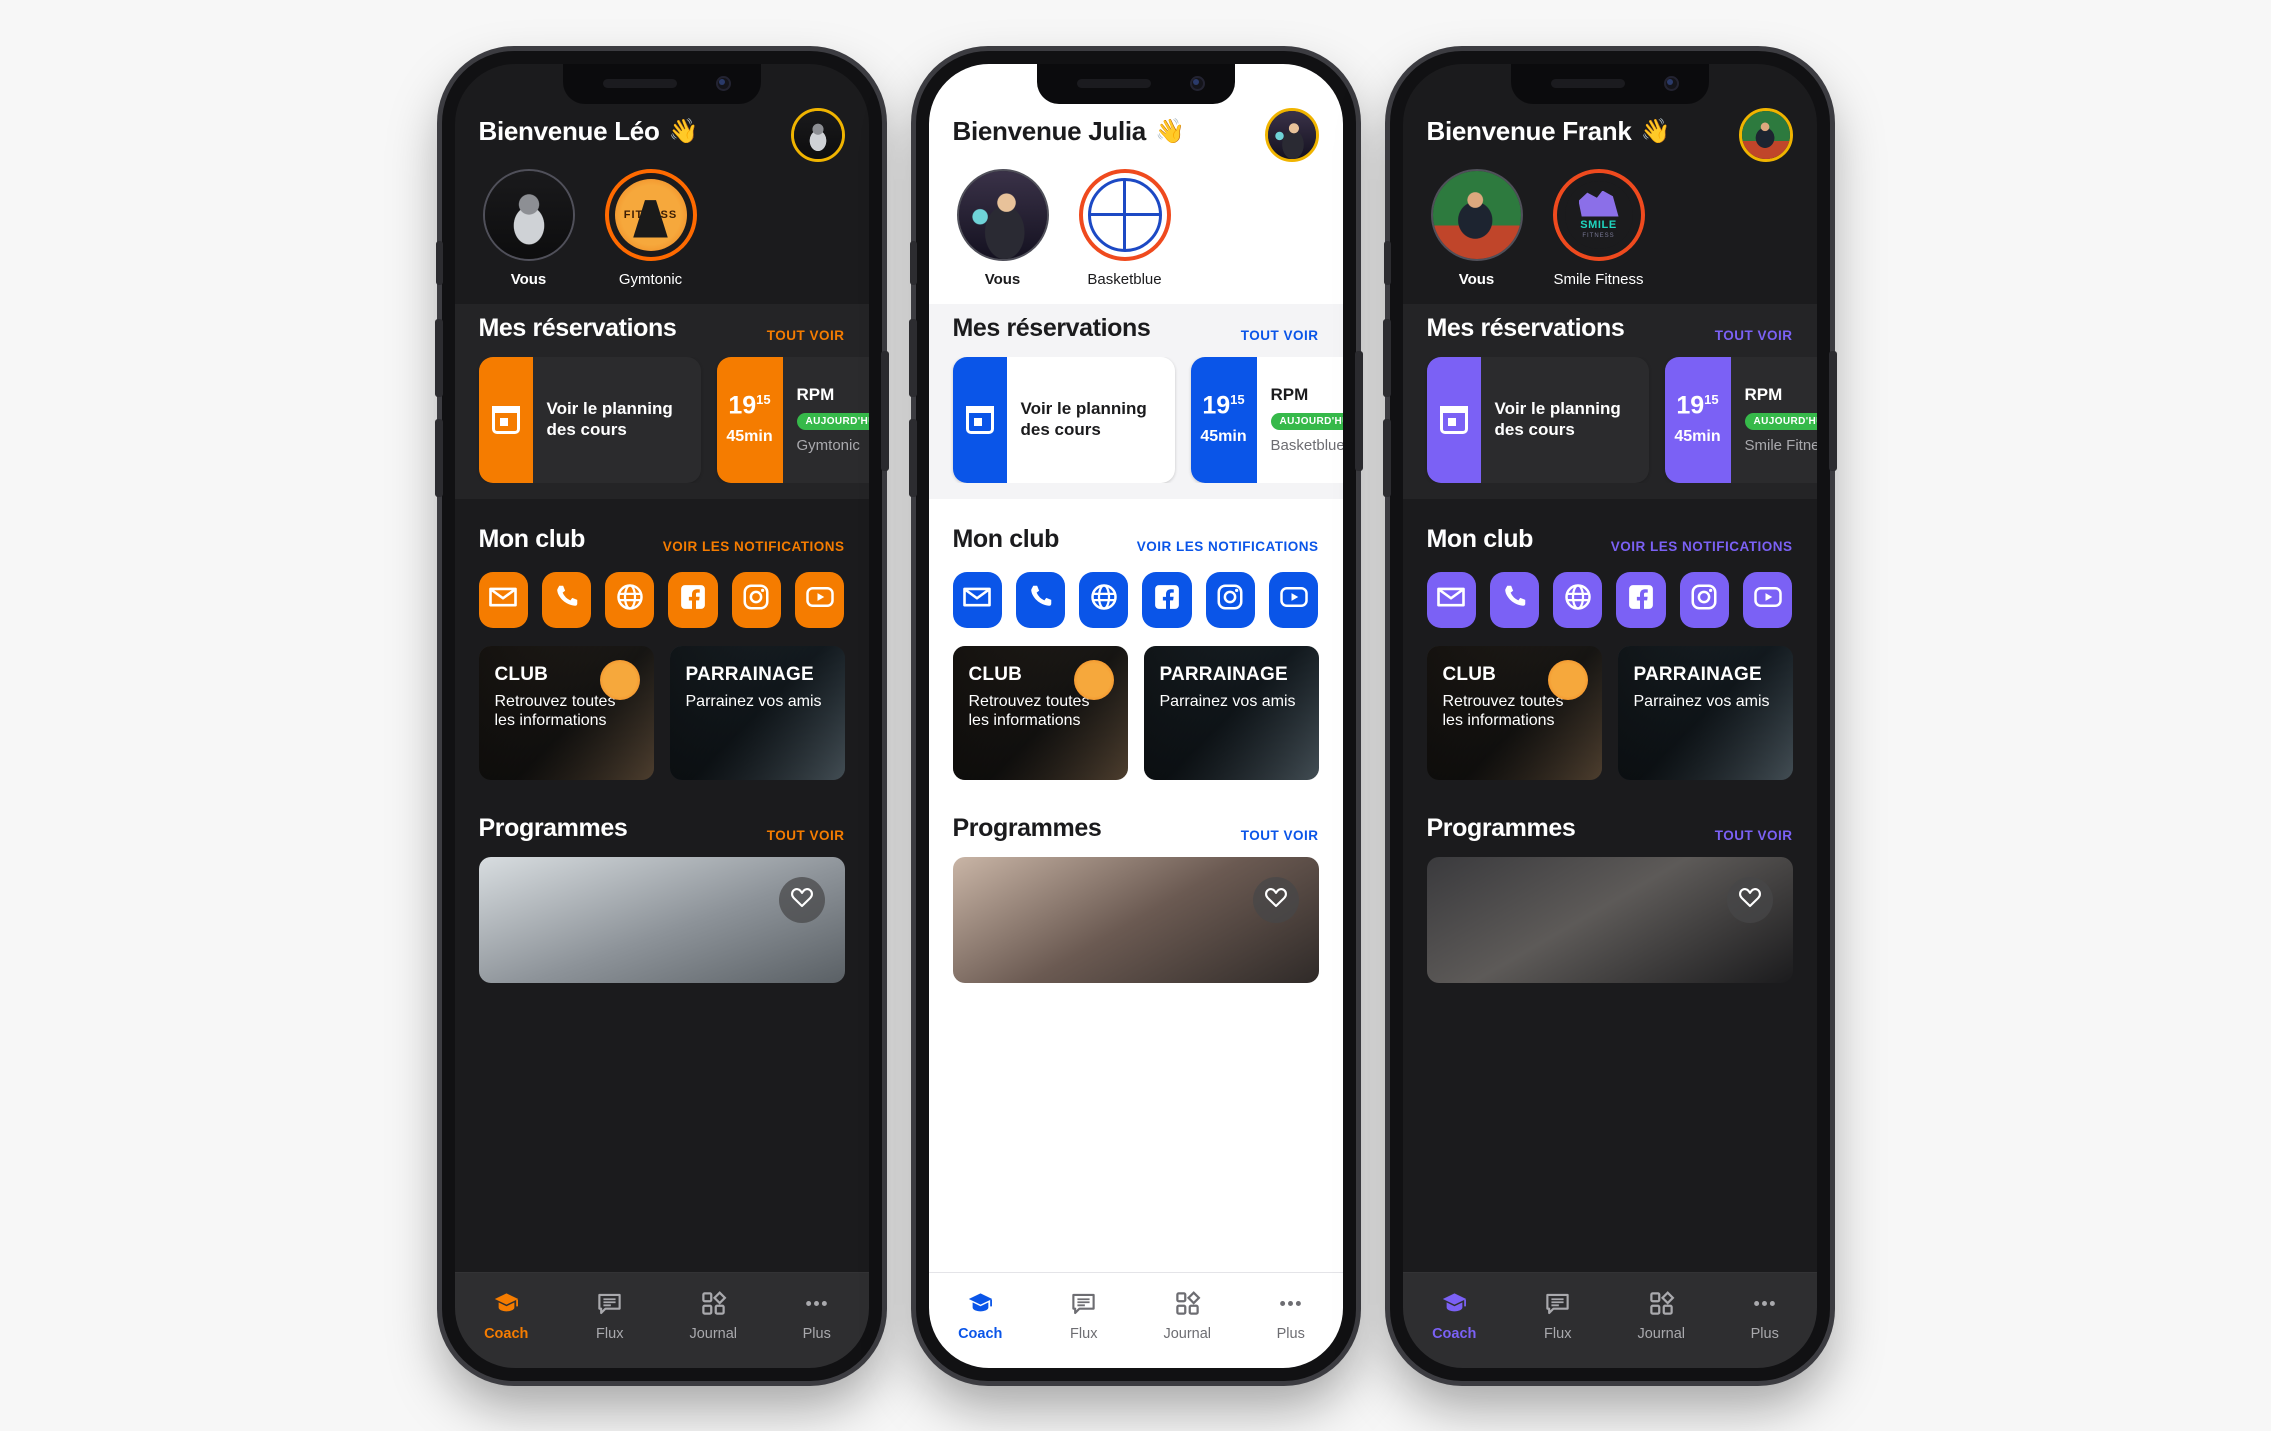 The width and height of the screenshot is (2271, 1431). Describe the element at coordinates (1223, 437) in the screenshot. I see `class-duration: 45min` at that location.